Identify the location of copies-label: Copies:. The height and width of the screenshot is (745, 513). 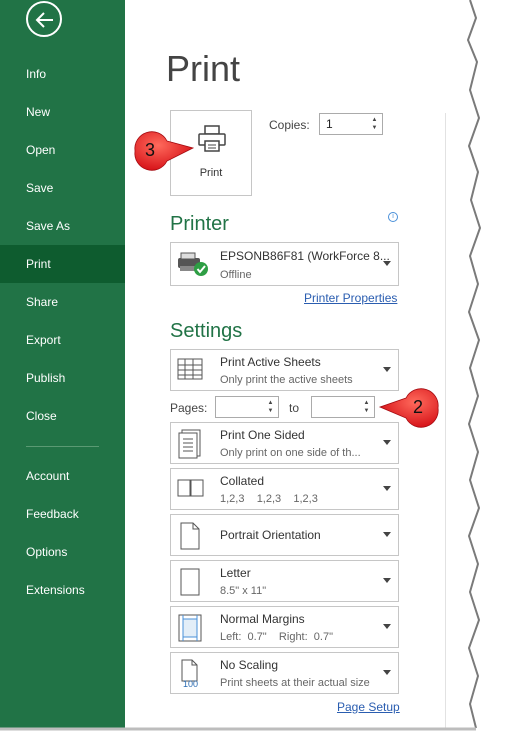
(289, 125).